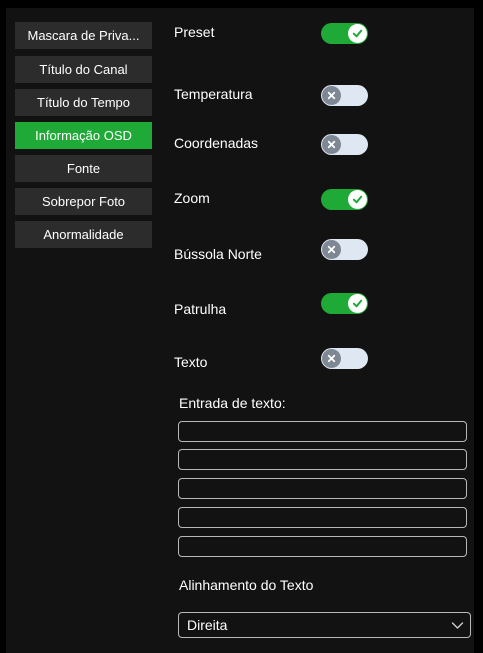 The height and width of the screenshot is (653, 483). I want to click on sidebar-item-osd-info: Informação OSD, so click(83, 135).